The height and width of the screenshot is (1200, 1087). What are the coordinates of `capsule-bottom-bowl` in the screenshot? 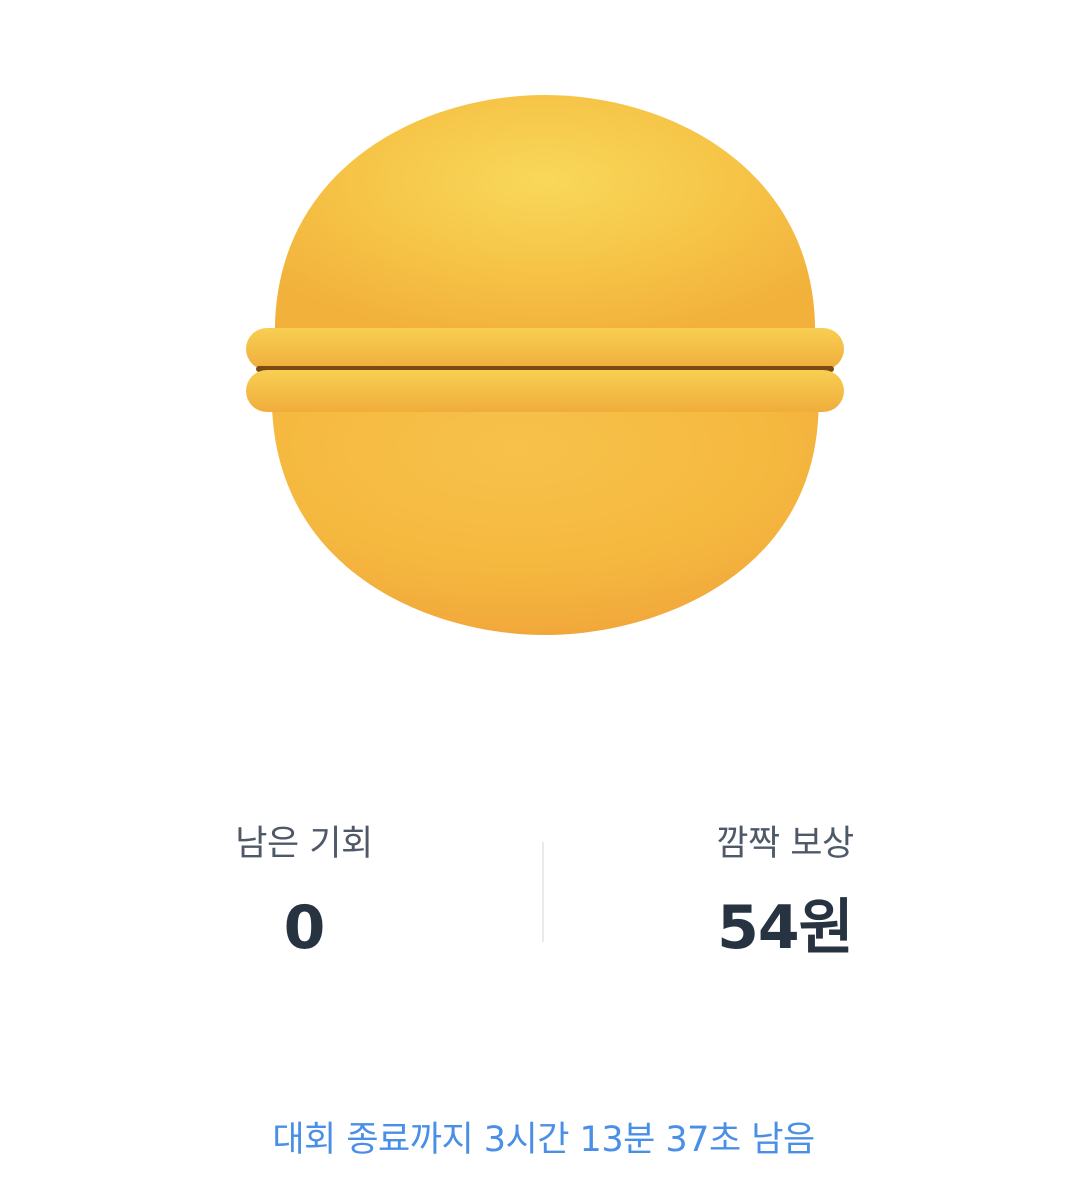 It's located at (545, 510).